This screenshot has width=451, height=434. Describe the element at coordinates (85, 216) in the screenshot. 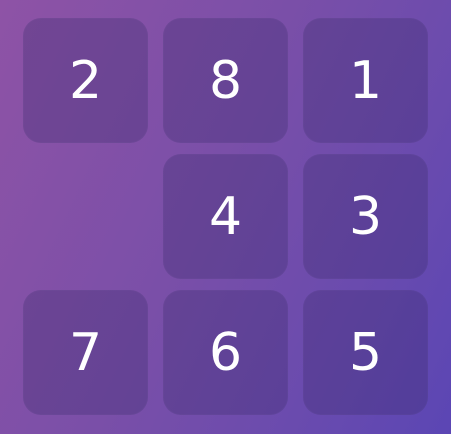

I see `empty-slot` at that location.